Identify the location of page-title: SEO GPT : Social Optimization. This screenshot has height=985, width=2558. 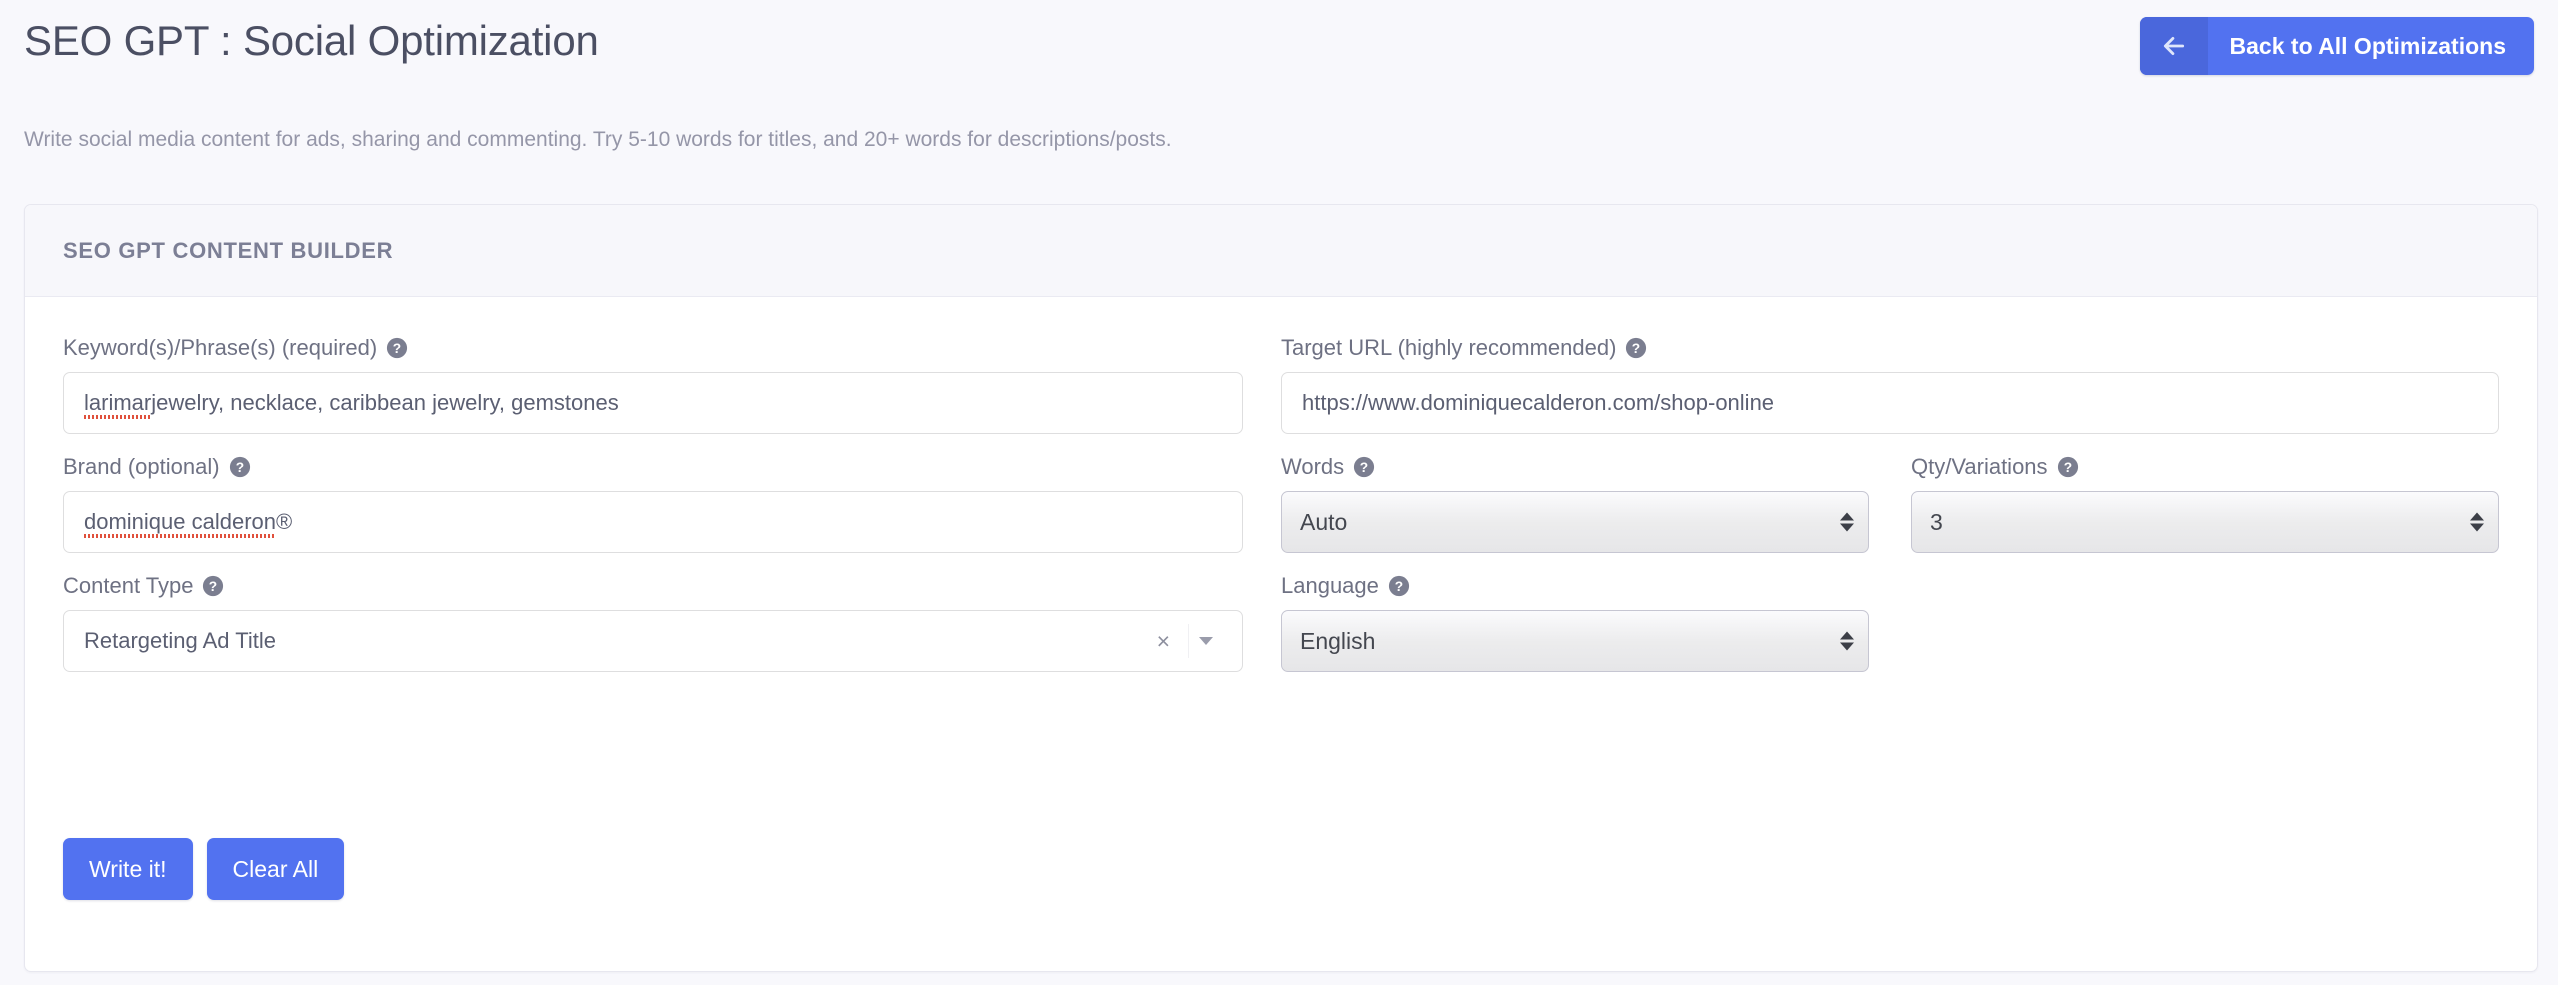
(311, 40).